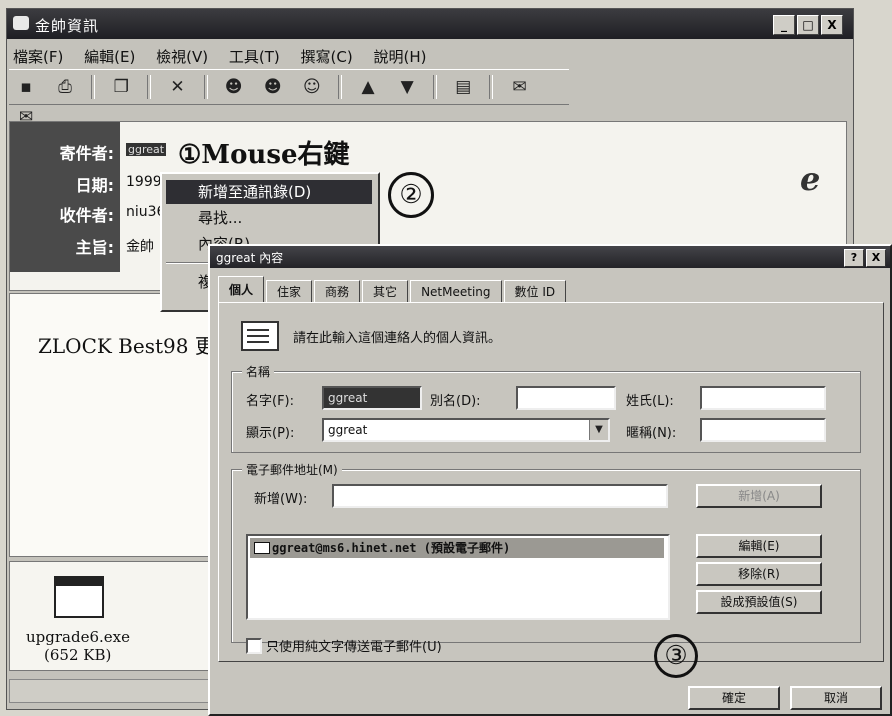 This screenshot has width=892, height=716. I want to click on name-group-title: 名稱, so click(258, 371).